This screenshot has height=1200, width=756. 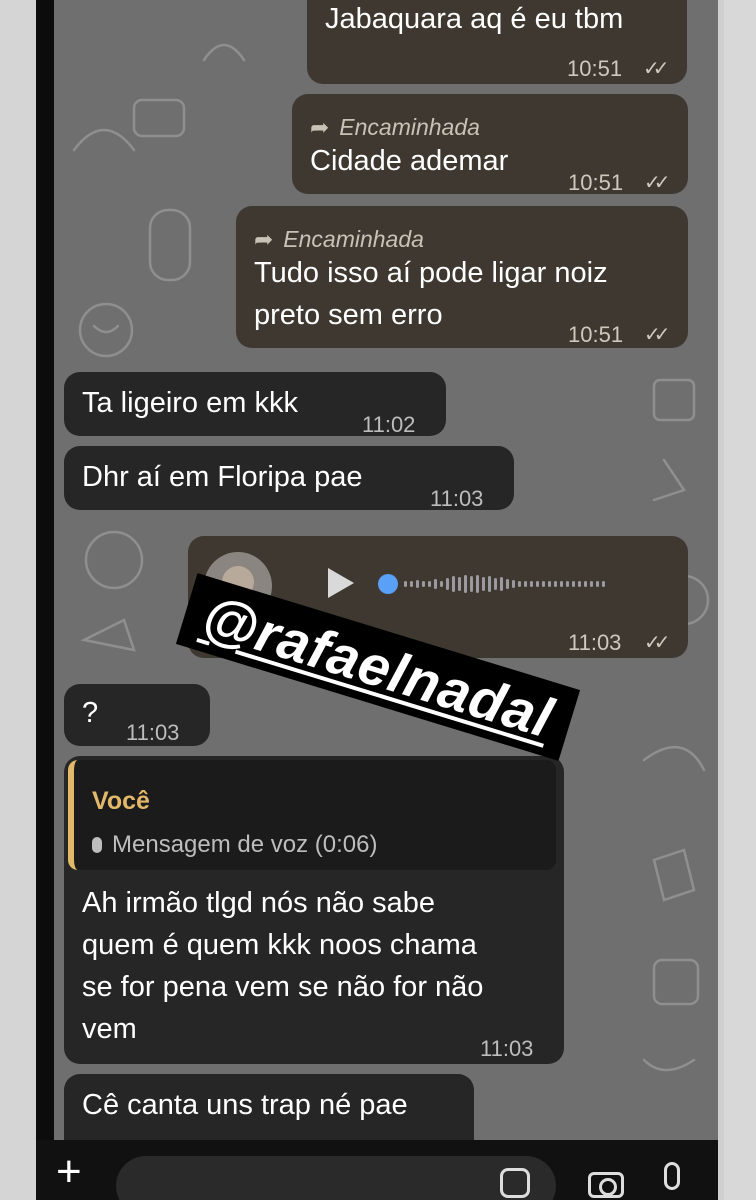 I want to click on message-time: 11:04, so click(x=420, y=1134).